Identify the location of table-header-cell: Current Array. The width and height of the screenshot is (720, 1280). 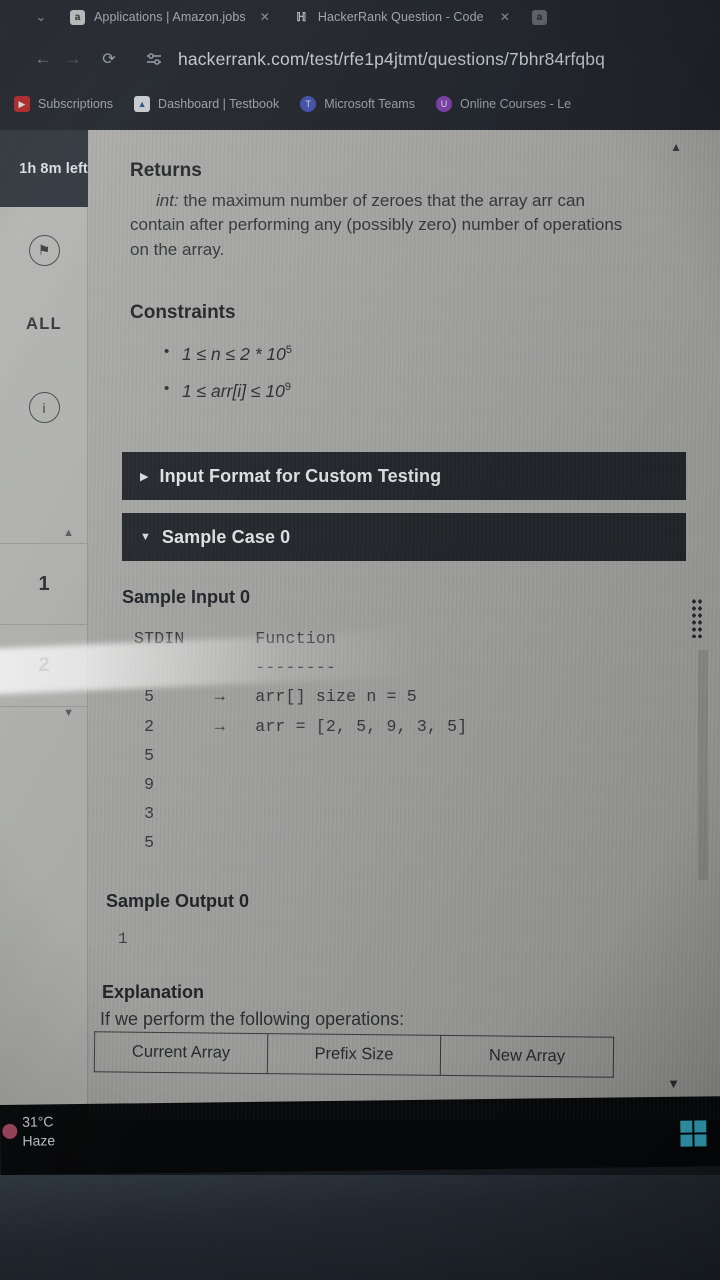
(181, 1052).